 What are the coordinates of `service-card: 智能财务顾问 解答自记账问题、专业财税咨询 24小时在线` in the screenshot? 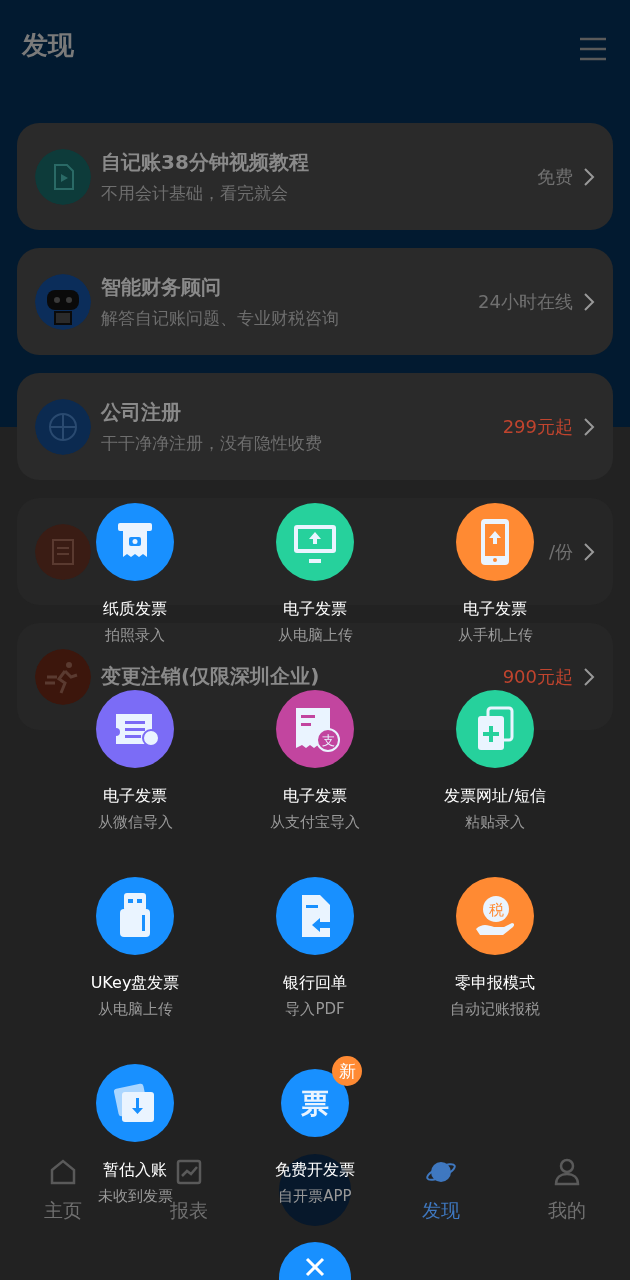 It's located at (315, 301).